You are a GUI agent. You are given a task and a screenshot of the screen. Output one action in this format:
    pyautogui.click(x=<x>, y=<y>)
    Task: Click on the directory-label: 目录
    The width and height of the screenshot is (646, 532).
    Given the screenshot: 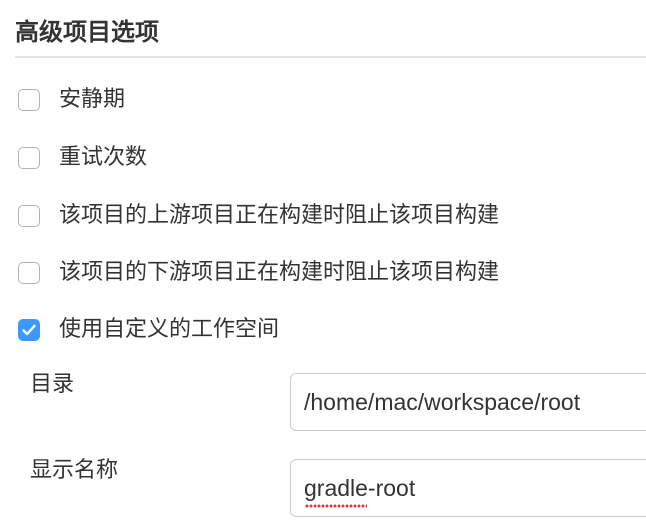 What is the action you would take?
    pyautogui.click(x=52, y=384)
    